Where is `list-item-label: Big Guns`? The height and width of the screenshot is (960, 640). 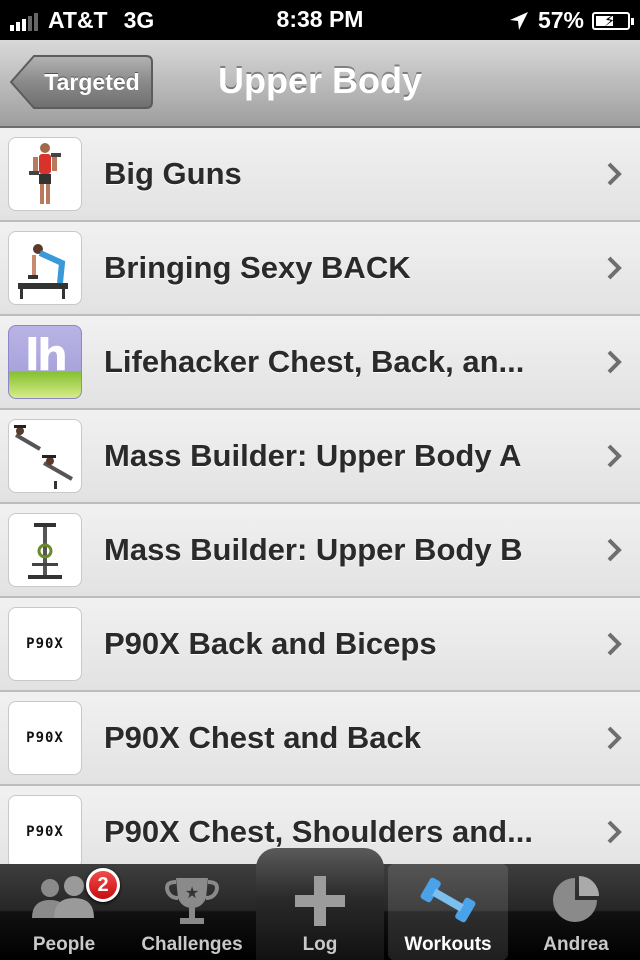
list-item-label: Big Guns is located at coordinates (173, 173).